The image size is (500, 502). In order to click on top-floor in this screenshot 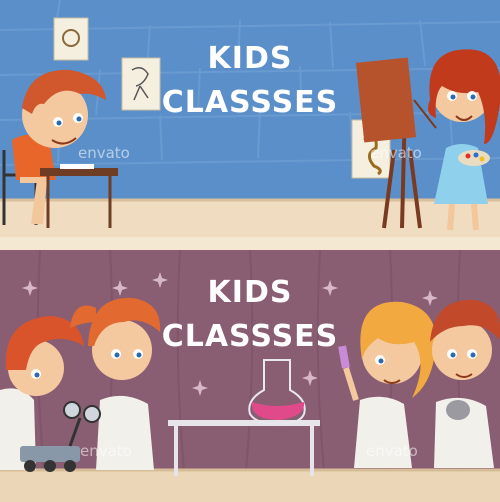, I will do `click(250, 218)`.